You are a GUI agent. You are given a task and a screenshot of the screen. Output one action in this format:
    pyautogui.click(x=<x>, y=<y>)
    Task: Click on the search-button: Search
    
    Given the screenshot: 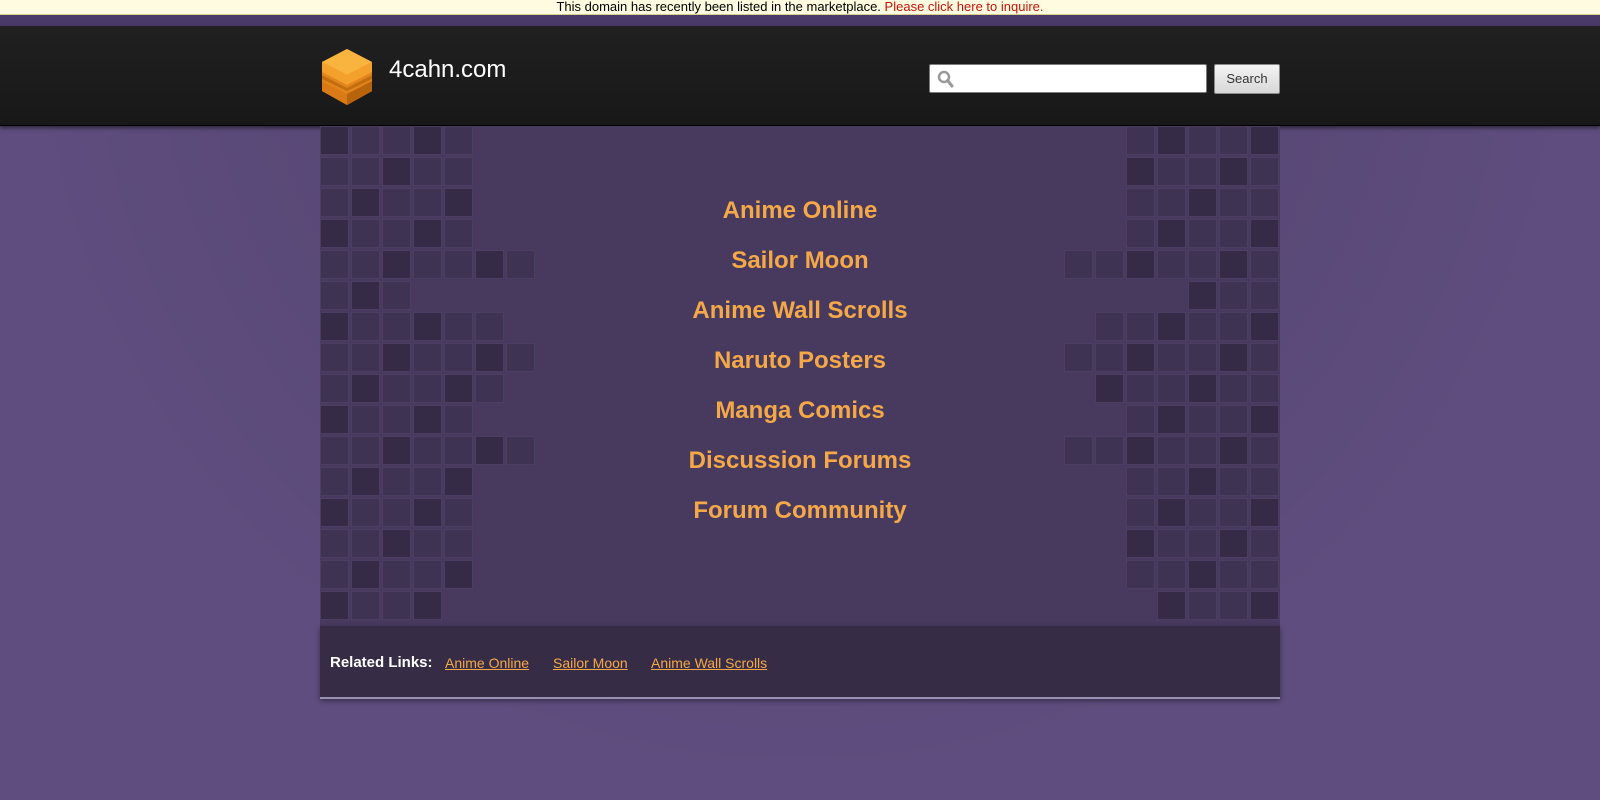 What is the action you would take?
    pyautogui.click(x=1247, y=79)
    